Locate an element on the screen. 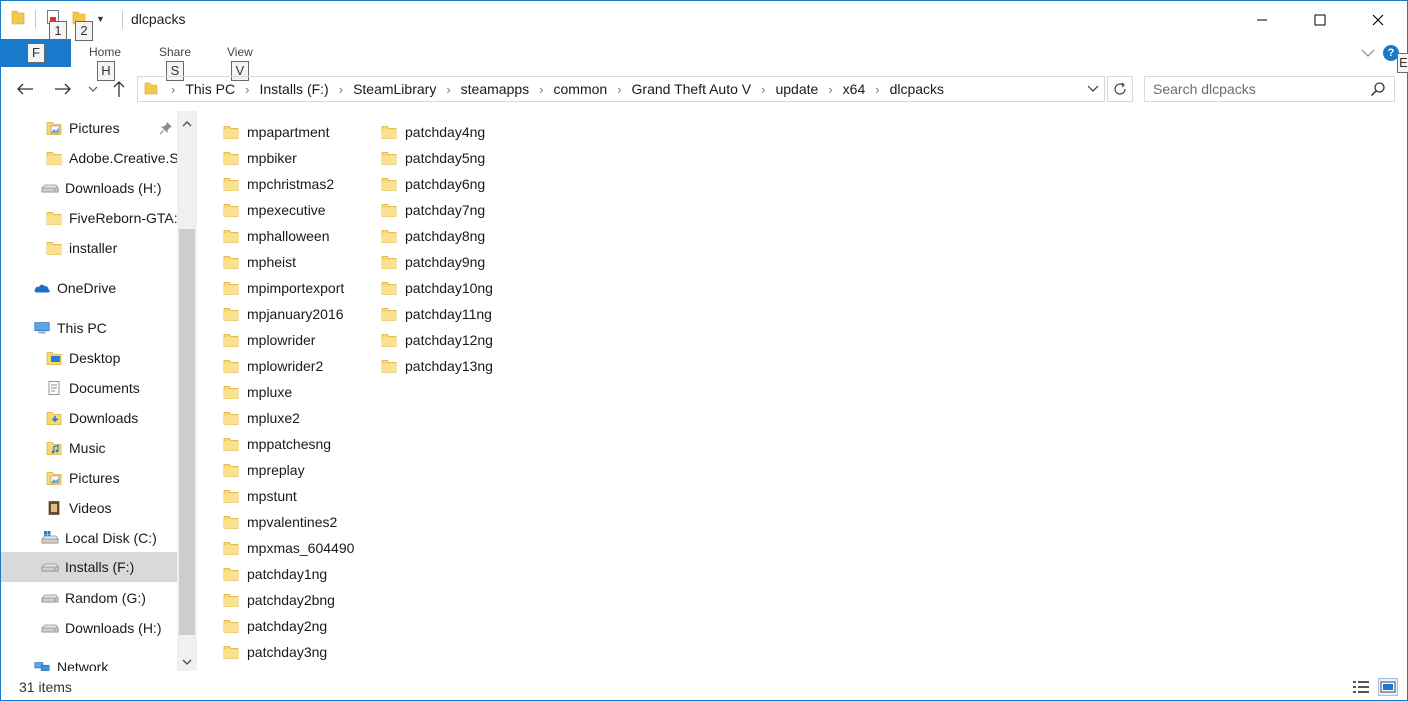  back-button is located at coordinates (25, 89).